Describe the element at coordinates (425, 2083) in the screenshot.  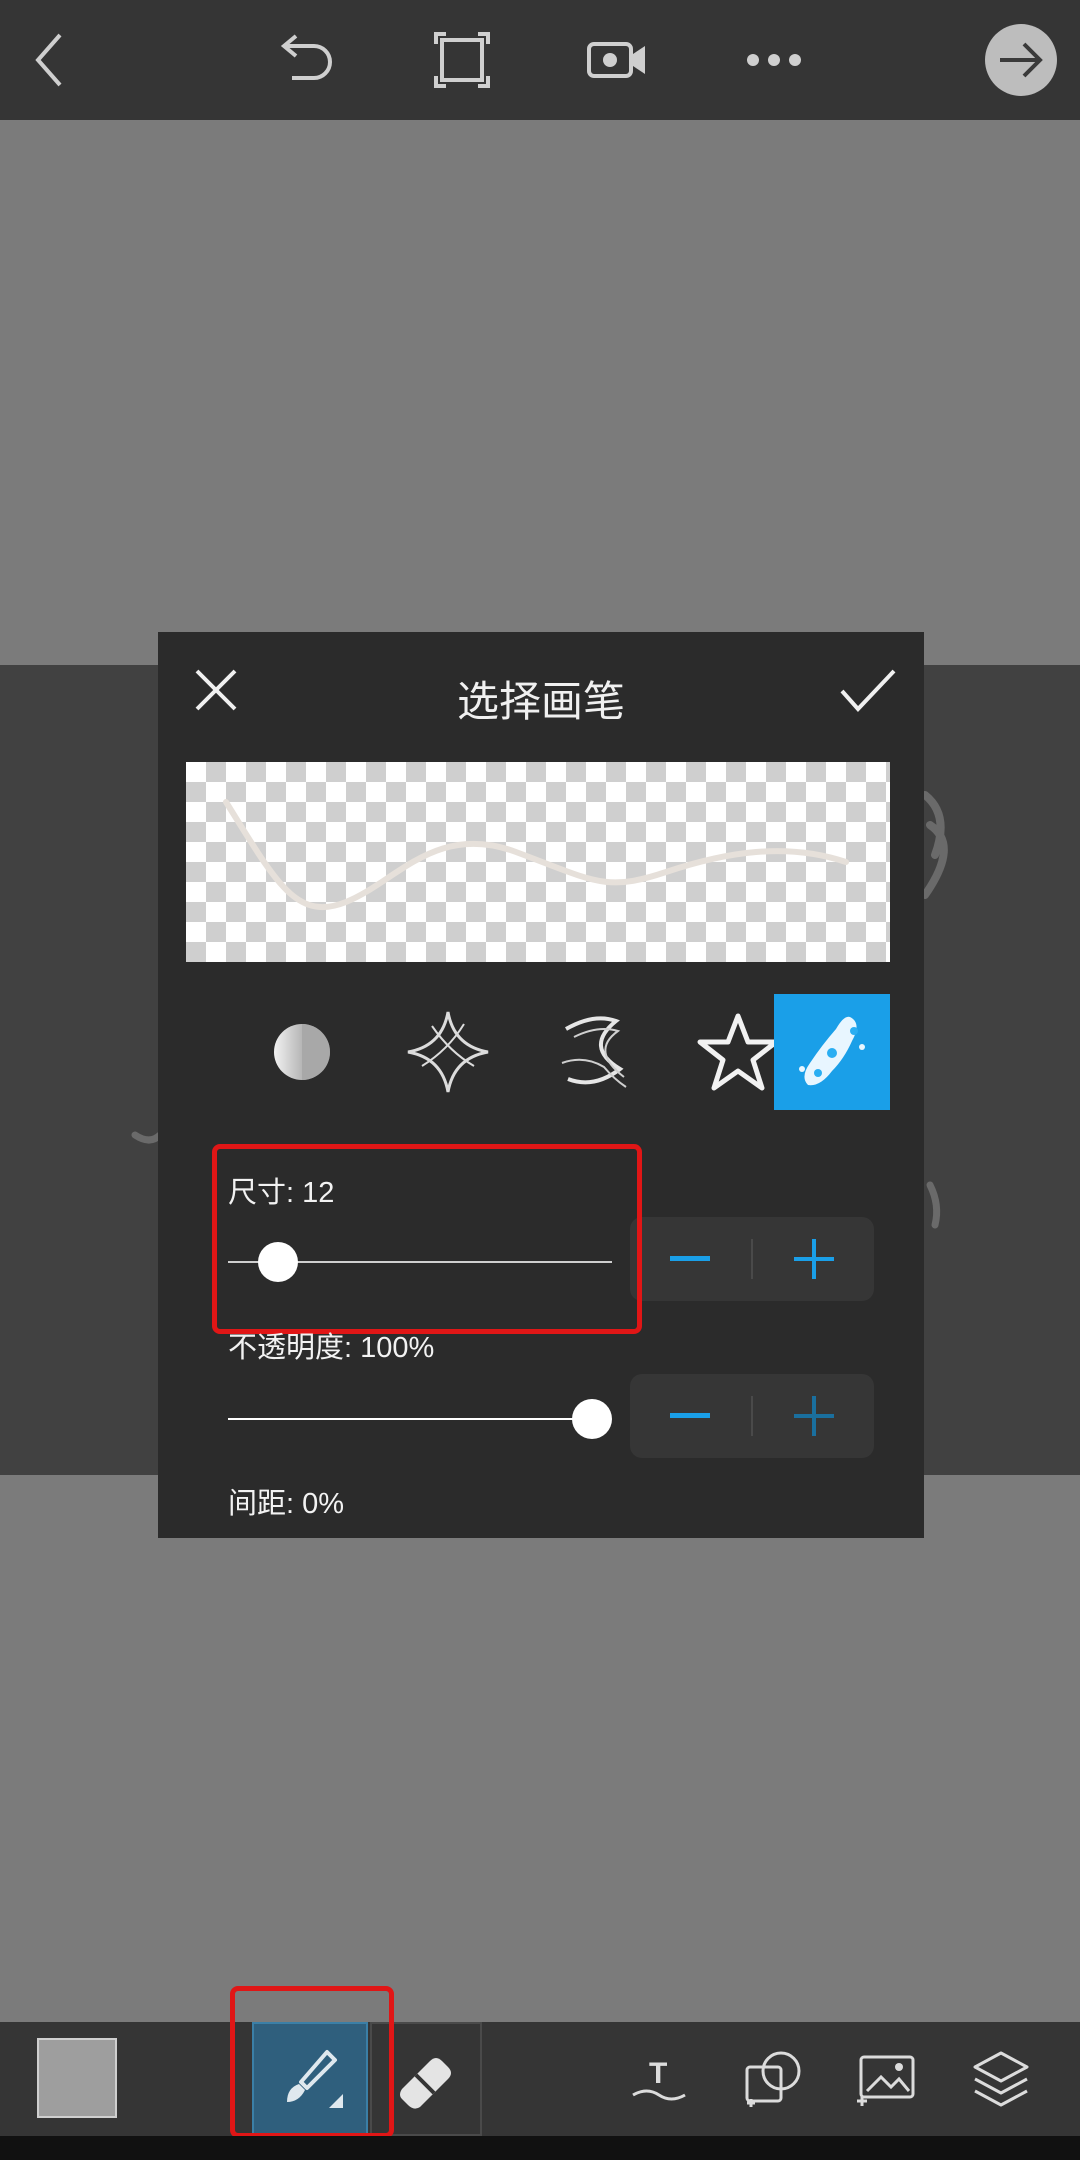
I see `eraser-icon` at that location.